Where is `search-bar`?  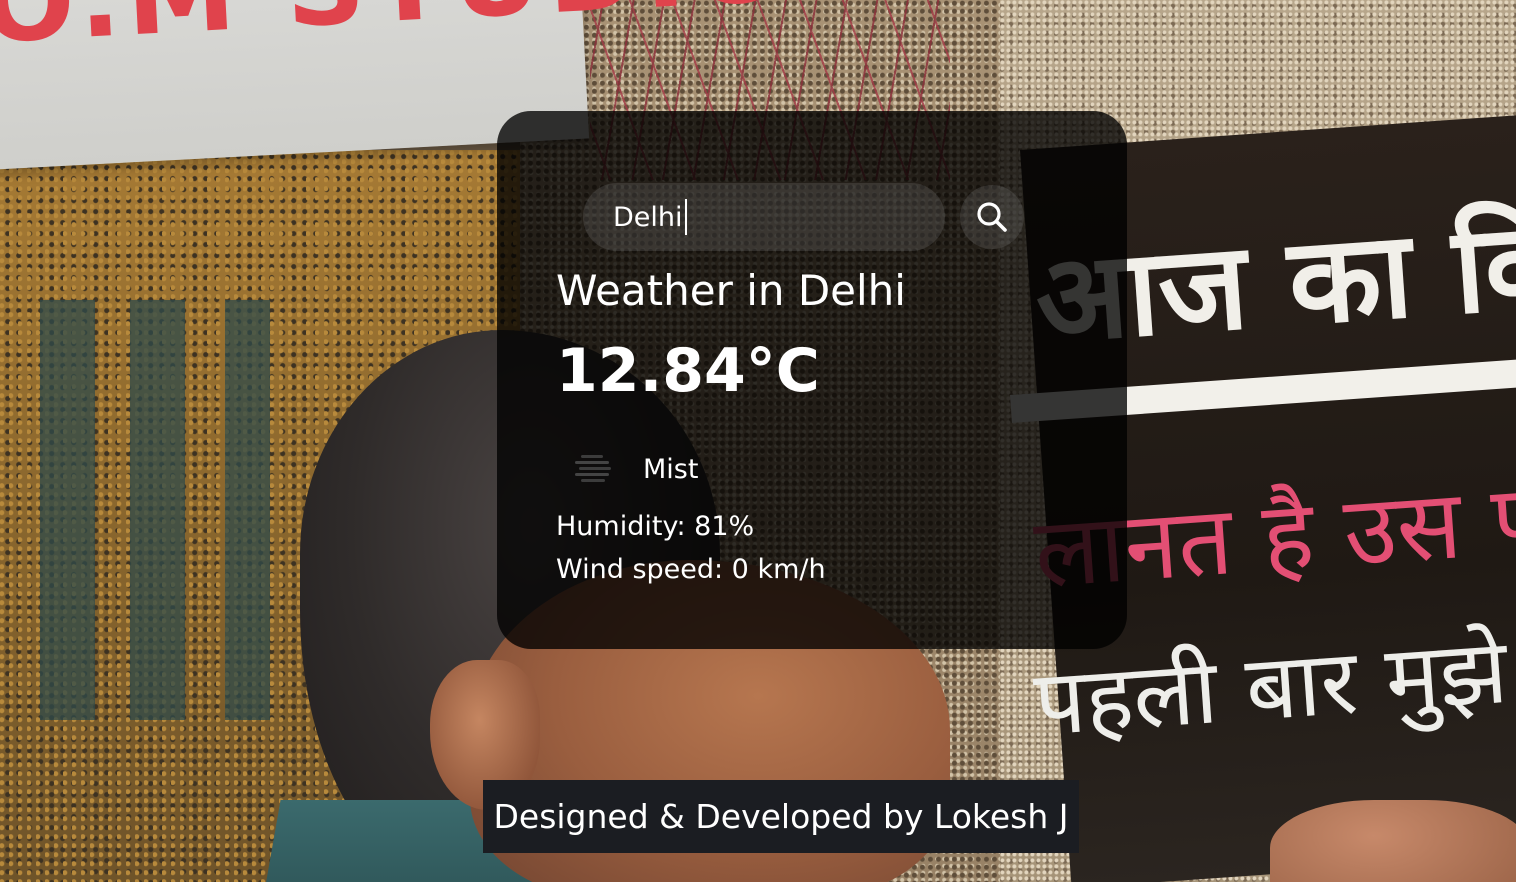 search-bar is located at coordinates (808, 217).